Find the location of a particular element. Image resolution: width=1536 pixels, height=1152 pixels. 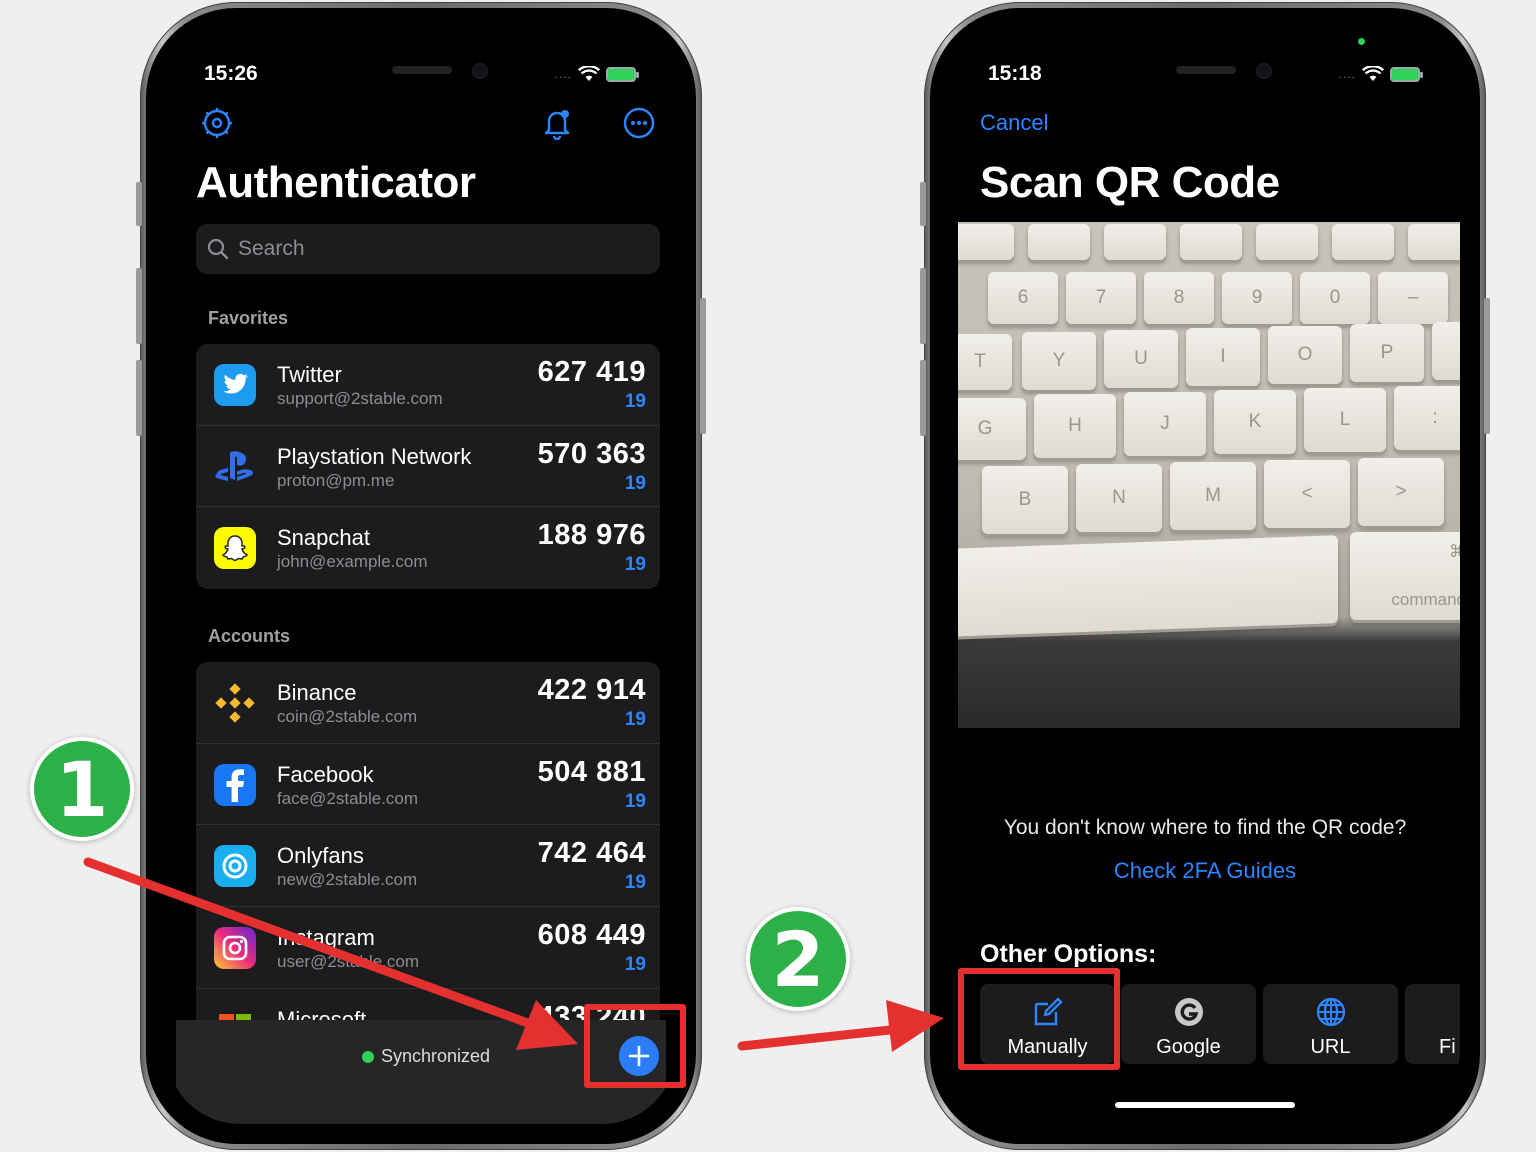

otp-code: 608 449 is located at coordinates (592, 935).